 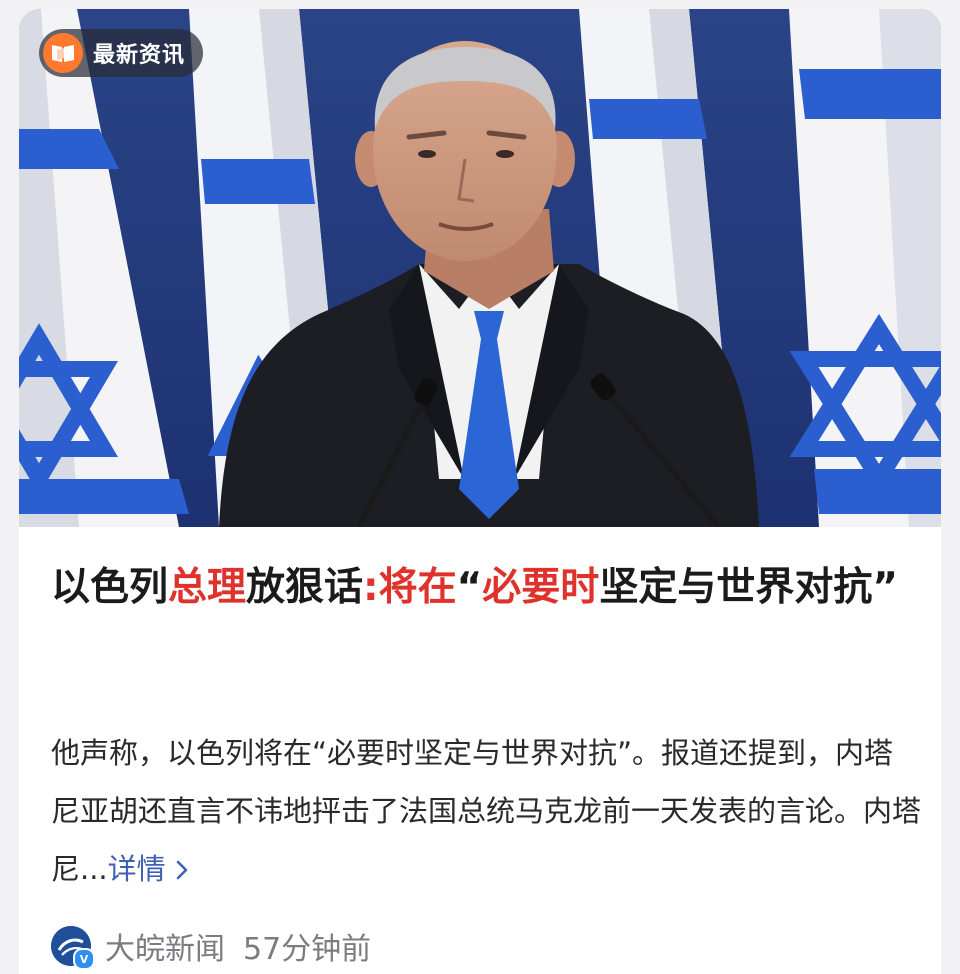 I want to click on verified-badge: V, so click(x=84, y=959).